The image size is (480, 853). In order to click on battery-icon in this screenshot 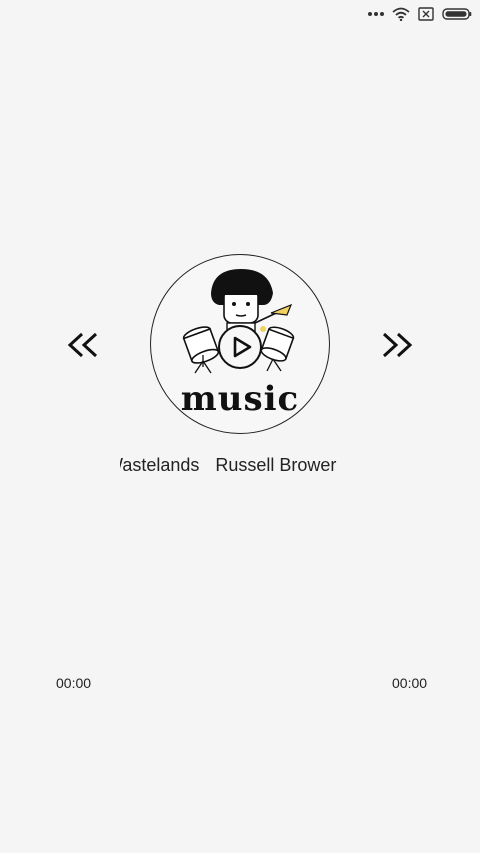, I will do `click(457, 14)`.